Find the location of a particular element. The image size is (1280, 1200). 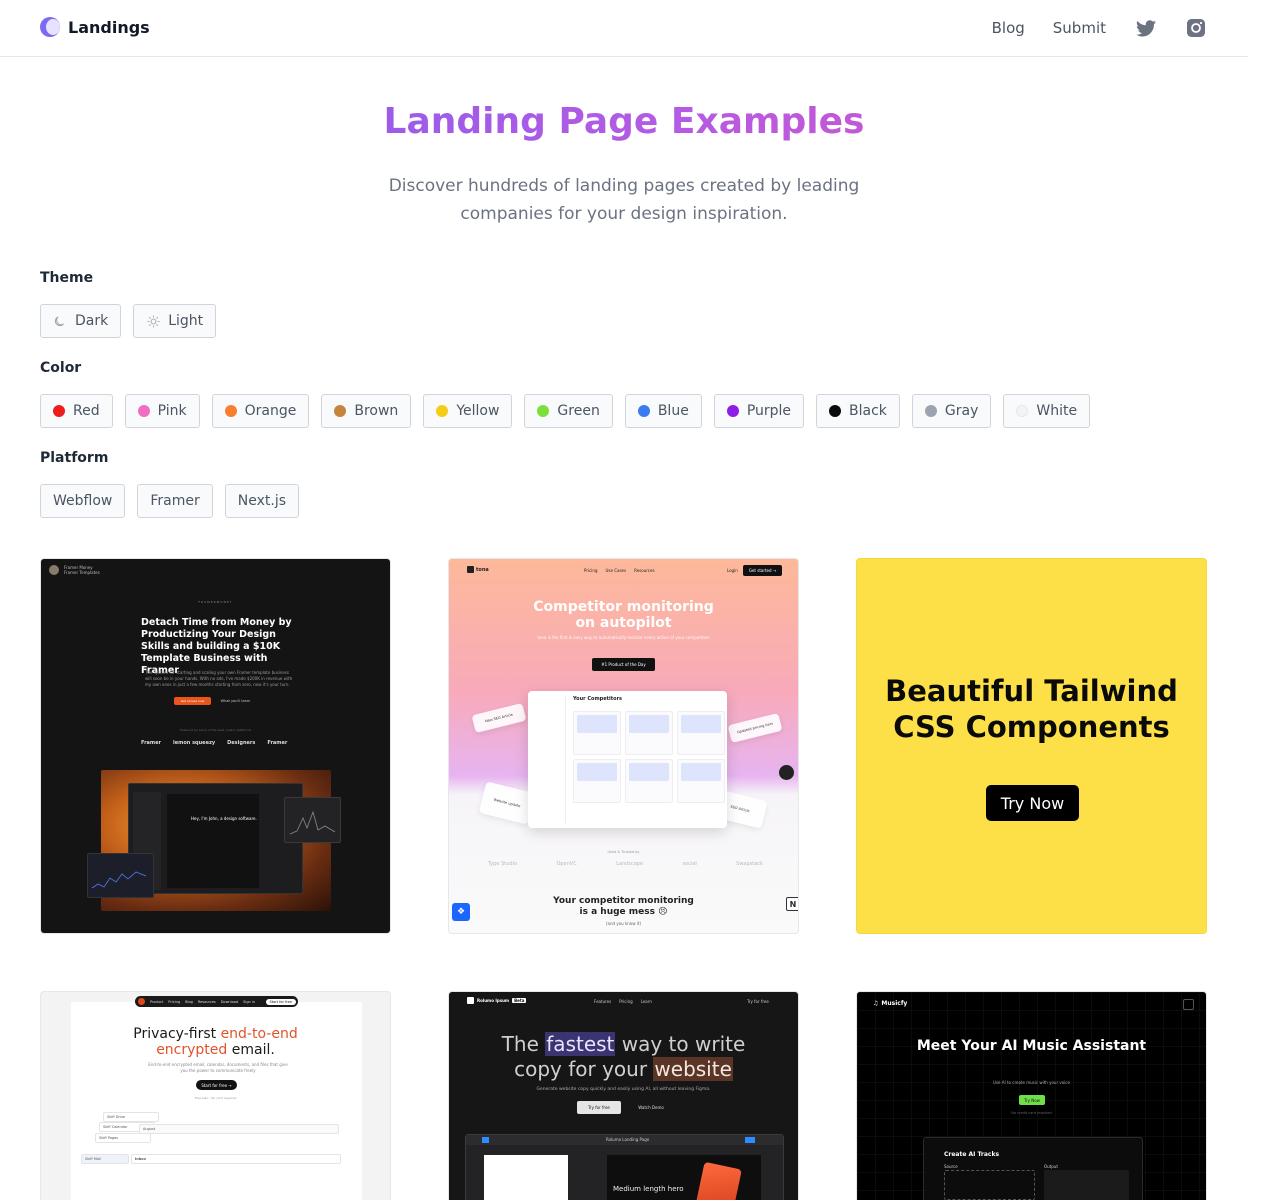

chip-label: Dark is located at coordinates (92, 321).